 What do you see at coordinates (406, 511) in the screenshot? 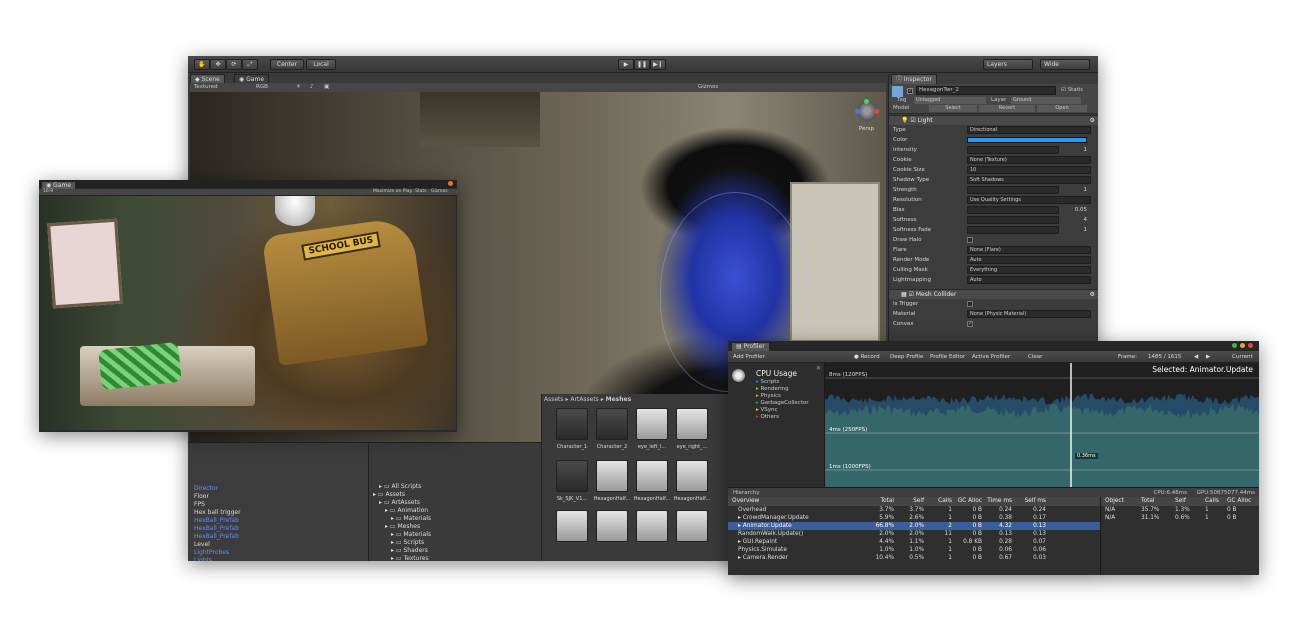
I see `project-folder: ▸ ▭ Animation` at bounding box center [406, 511].